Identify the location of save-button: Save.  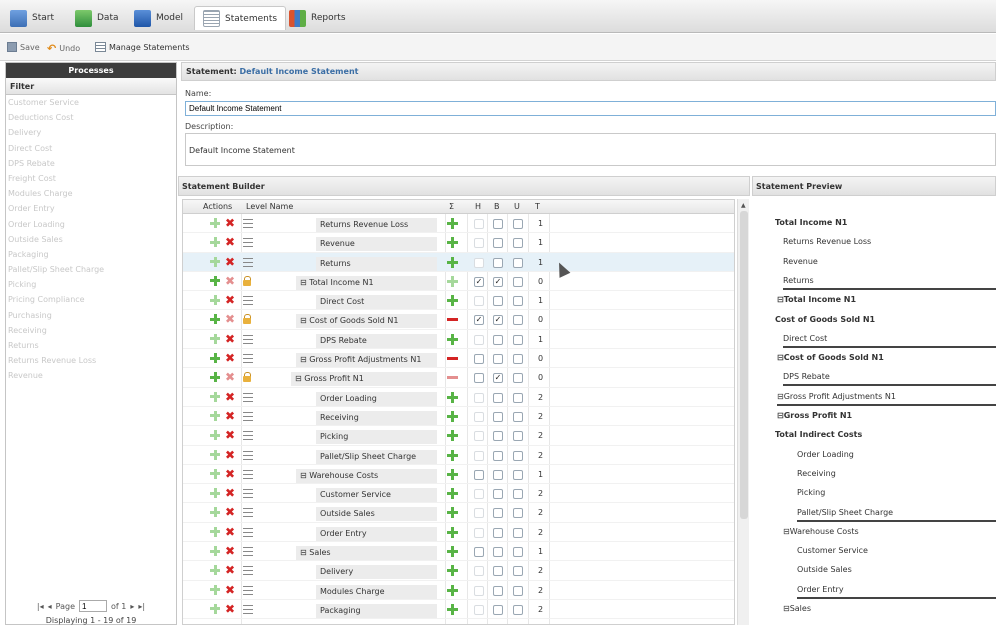
(23, 47).